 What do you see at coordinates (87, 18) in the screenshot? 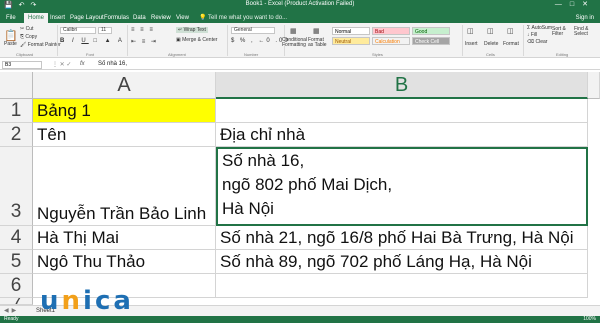
I see `tab-page-layout: Page Layout` at bounding box center [87, 18].